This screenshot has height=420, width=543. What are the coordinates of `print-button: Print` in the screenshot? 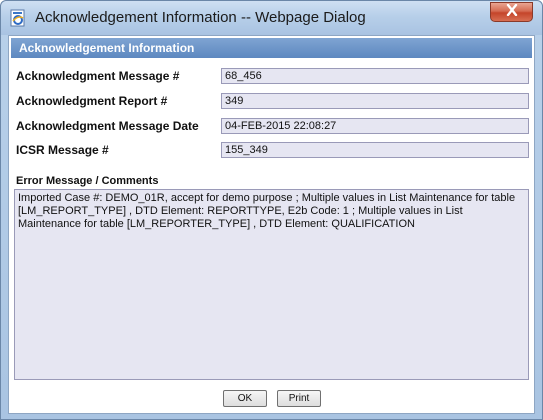 It's located at (299, 398).